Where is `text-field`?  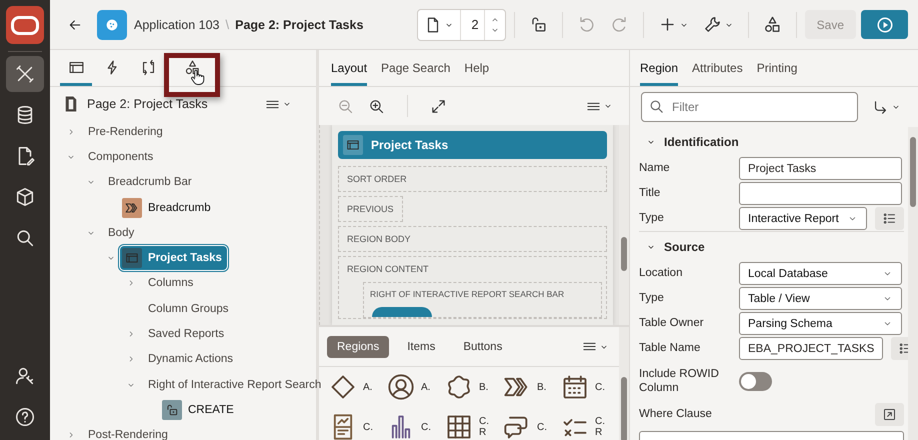 text-field is located at coordinates (820, 193).